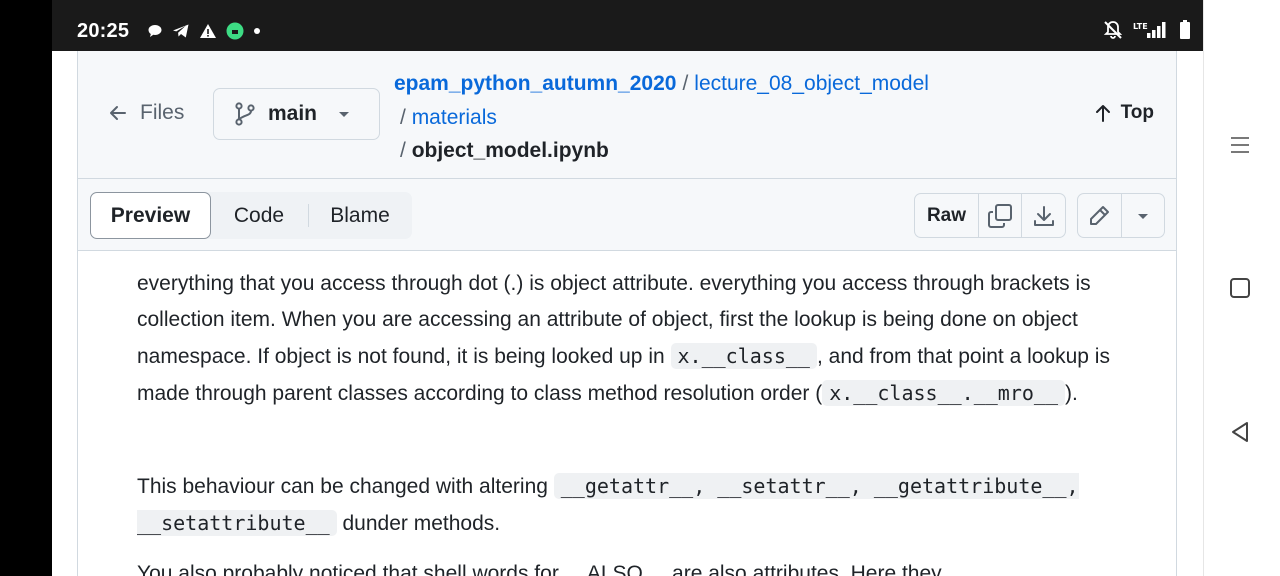 The height and width of the screenshot is (576, 1280). I want to click on square-icon, so click(1240, 288).